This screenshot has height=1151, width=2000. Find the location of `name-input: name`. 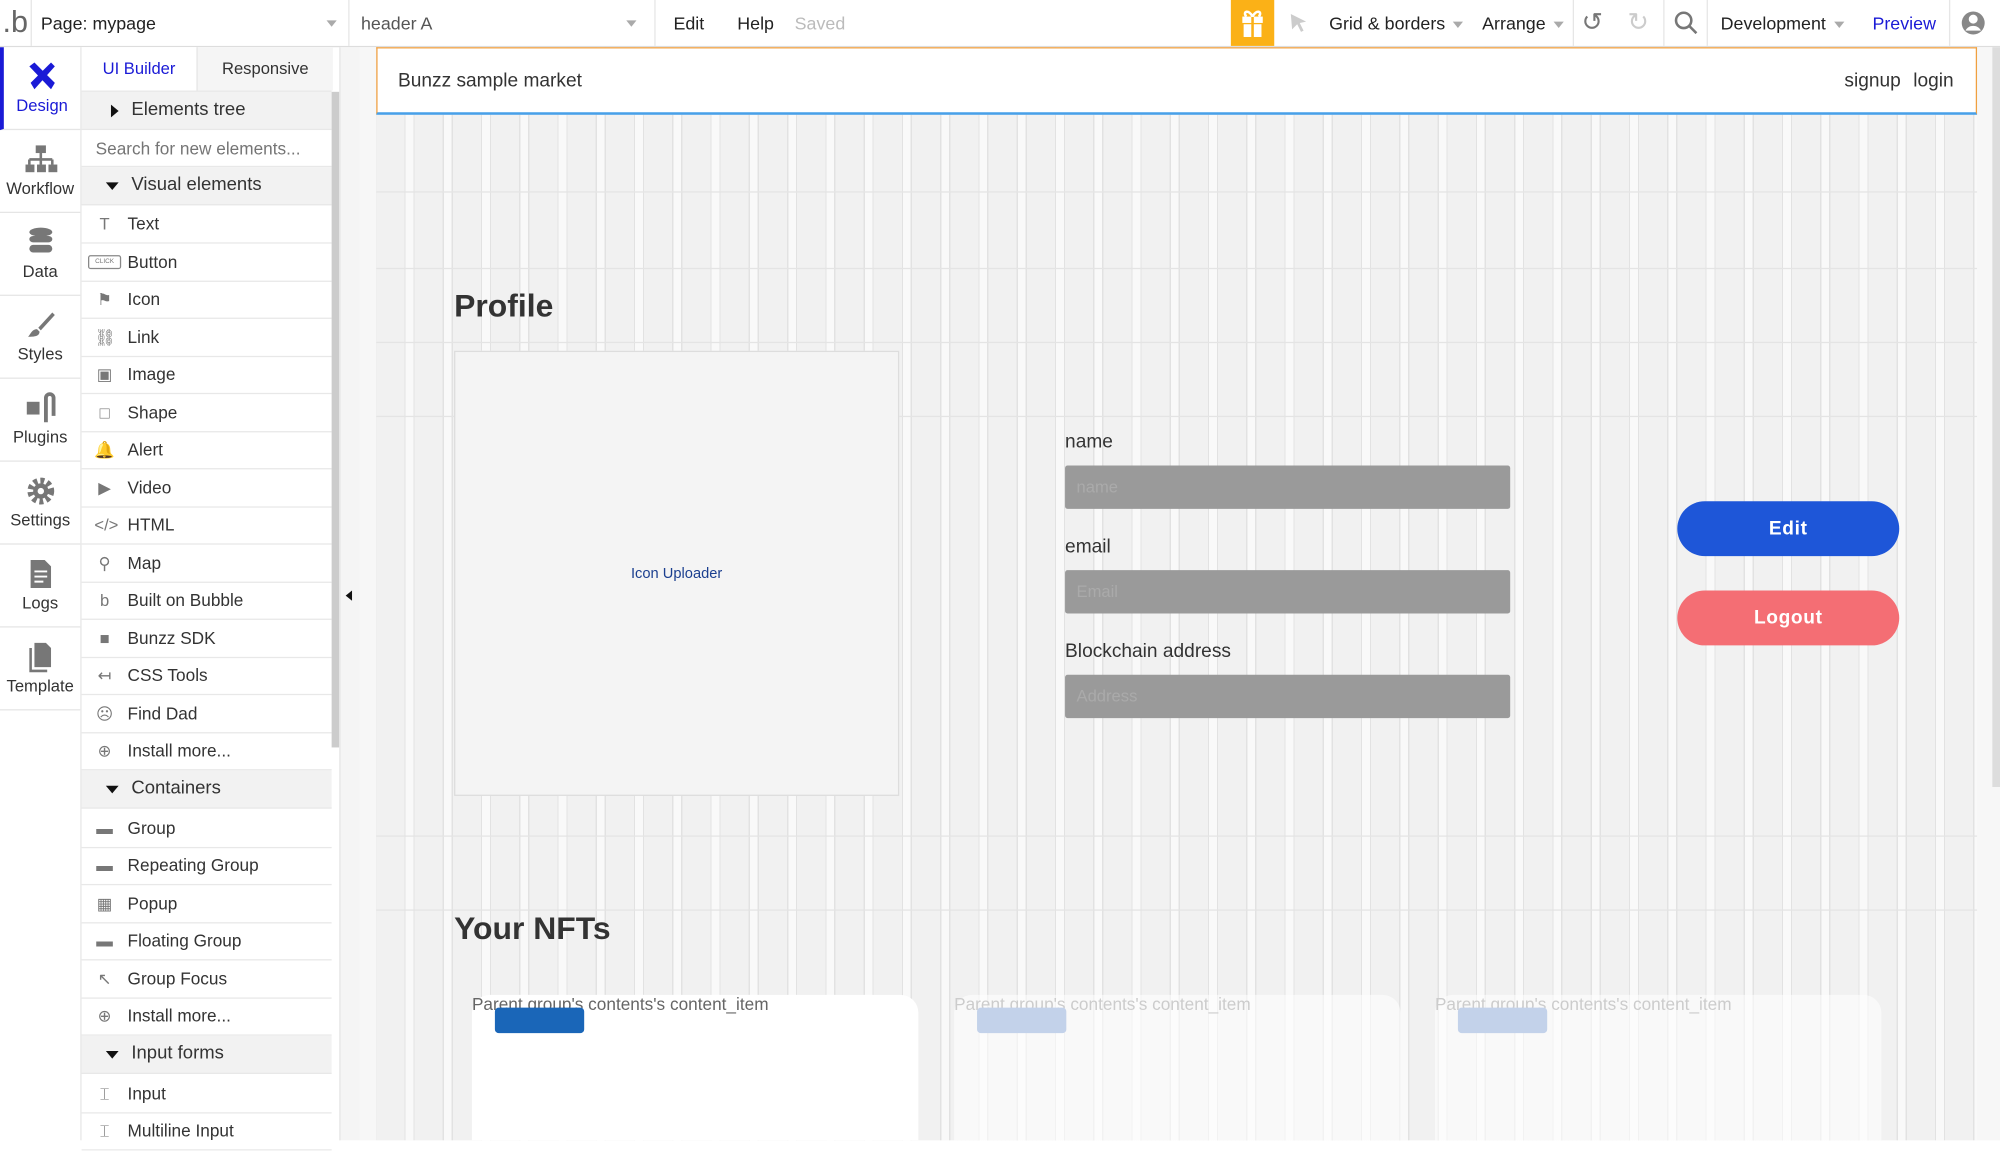

name-input: name is located at coordinates (1288, 487).